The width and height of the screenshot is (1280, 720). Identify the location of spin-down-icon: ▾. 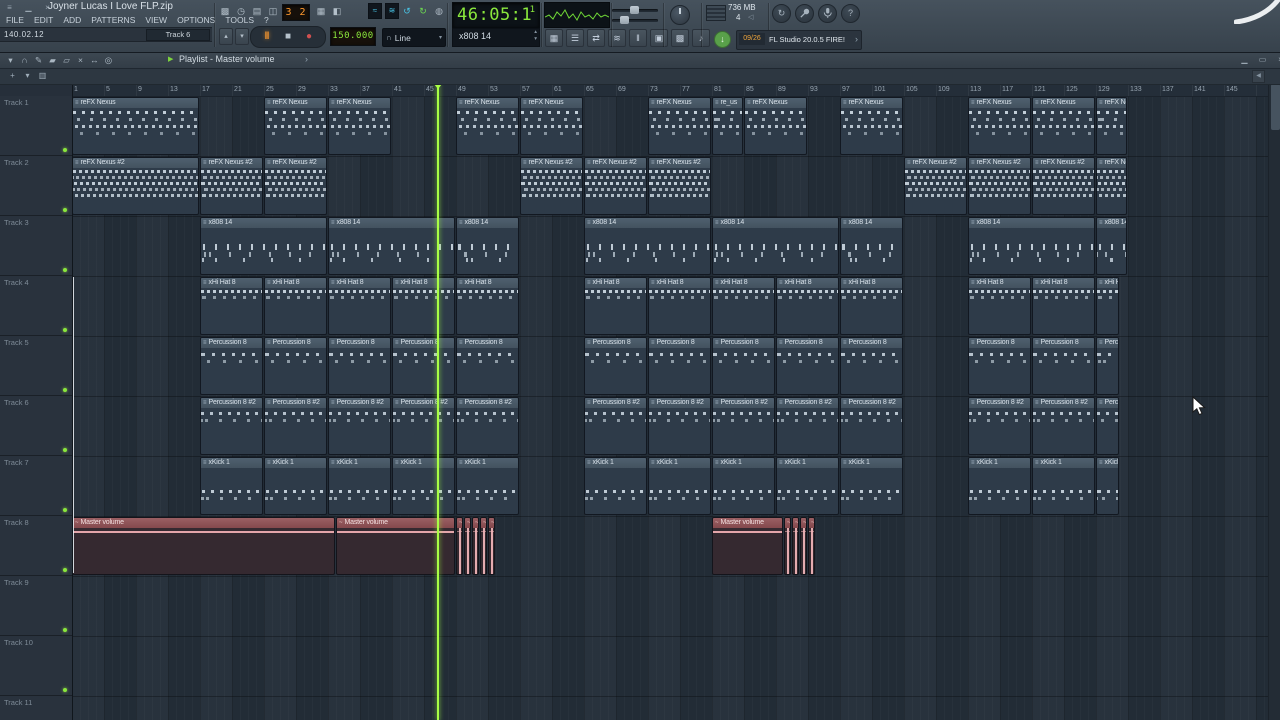
(535, 39).